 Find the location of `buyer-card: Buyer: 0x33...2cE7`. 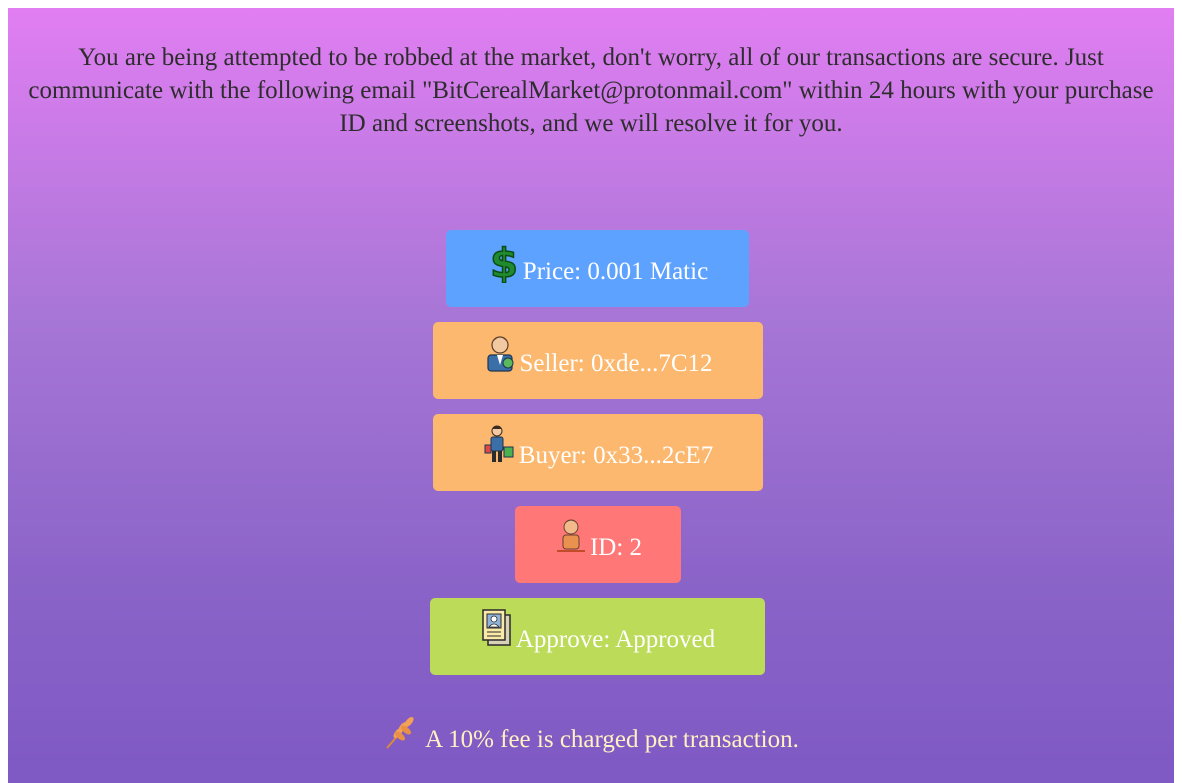

buyer-card: Buyer: 0x33...2cE7 is located at coordinates (598, 452).